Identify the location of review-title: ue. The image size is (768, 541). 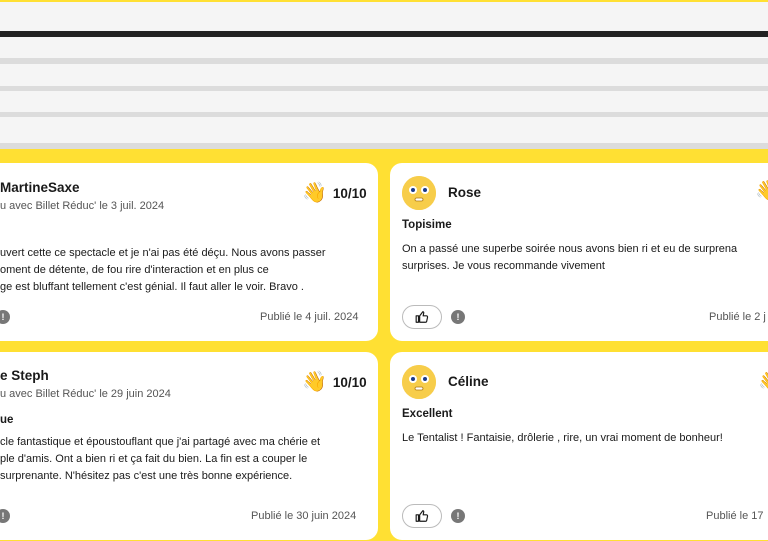
(7, 420).